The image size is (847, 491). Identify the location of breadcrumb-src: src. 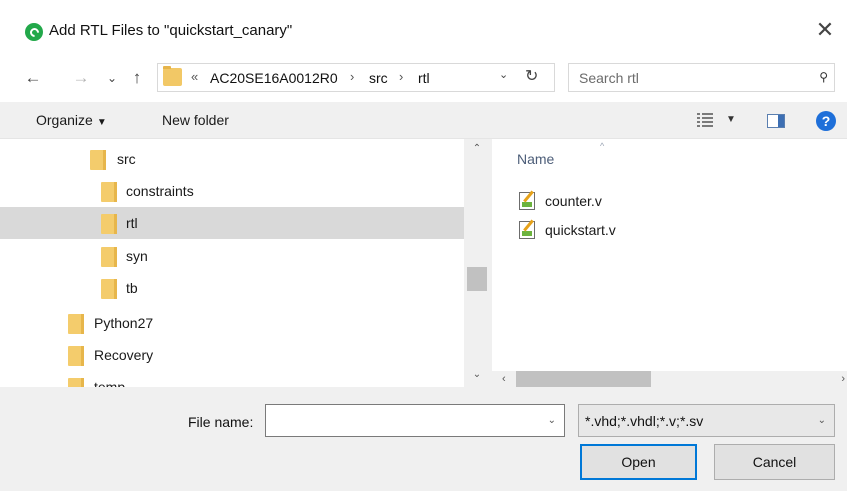
(378, 78).